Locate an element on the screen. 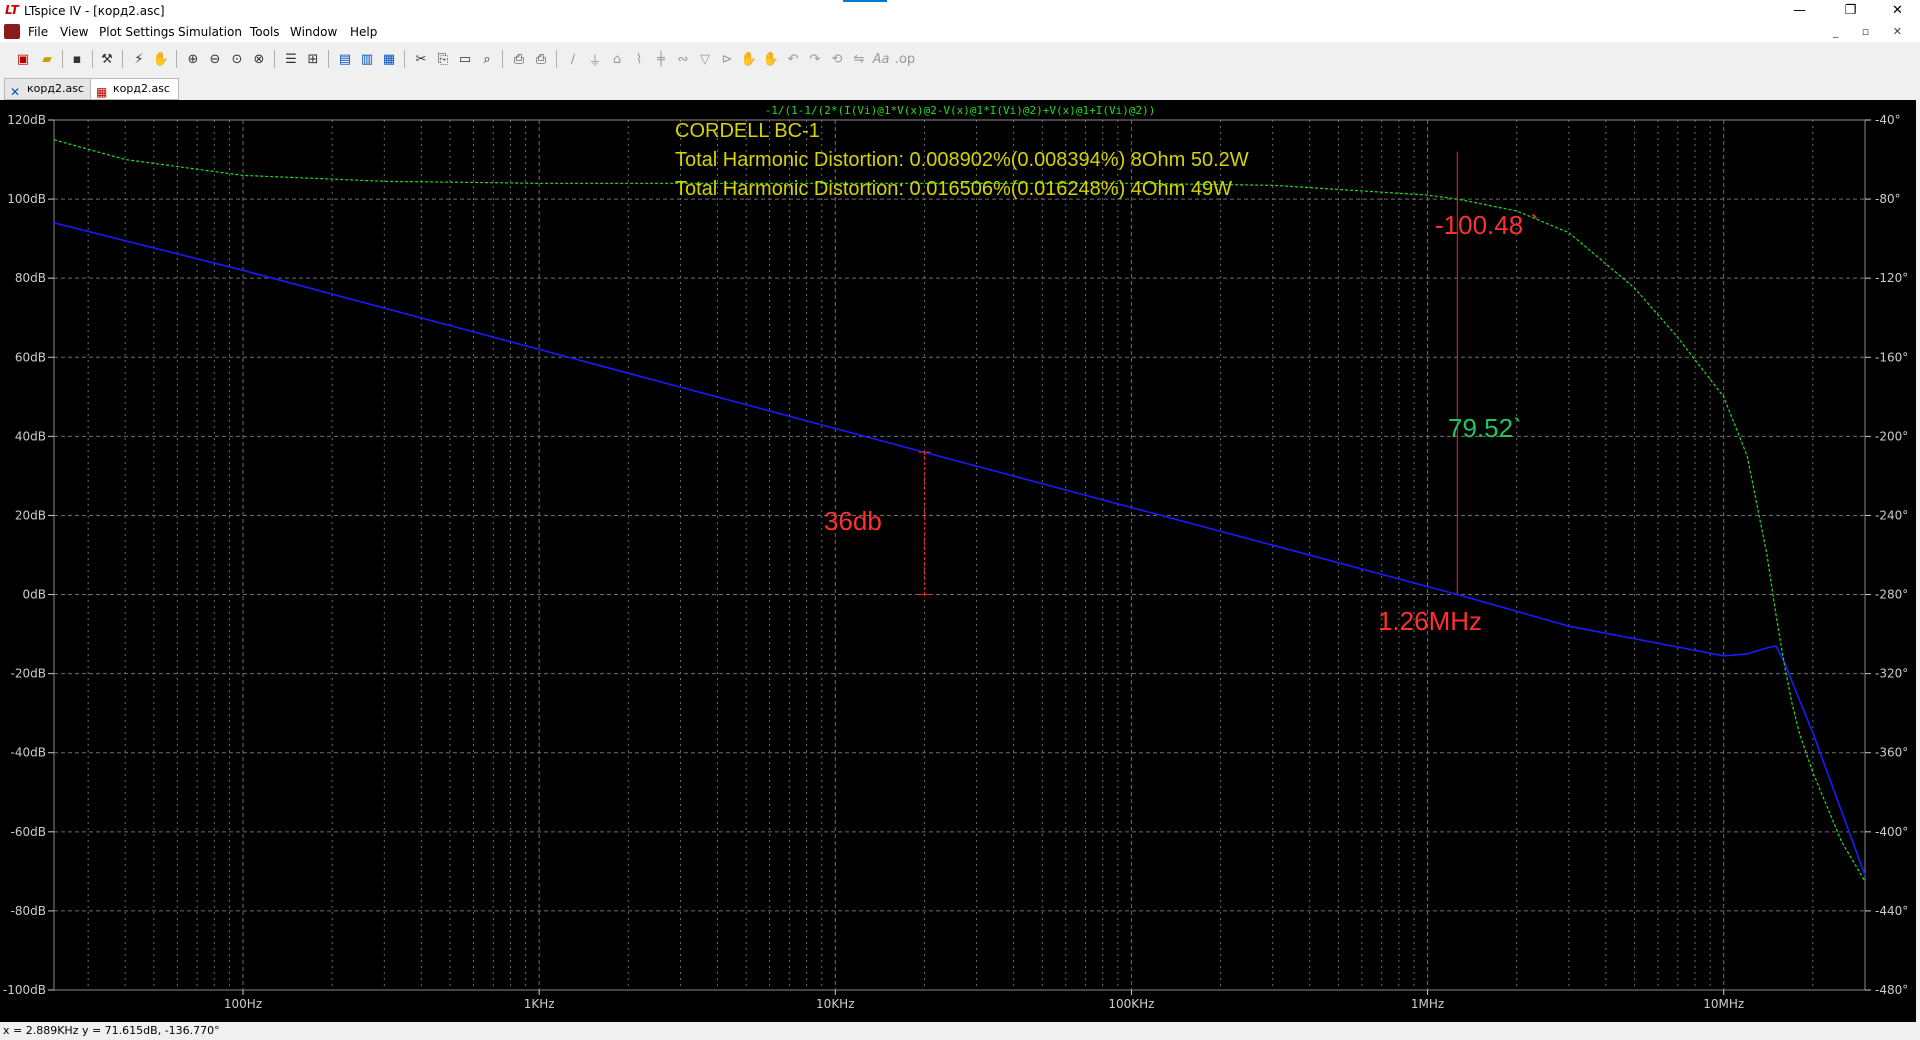 The width and height of the screenshot is (1920, 1040). menu-view: View is located at coordinates (74, 32).